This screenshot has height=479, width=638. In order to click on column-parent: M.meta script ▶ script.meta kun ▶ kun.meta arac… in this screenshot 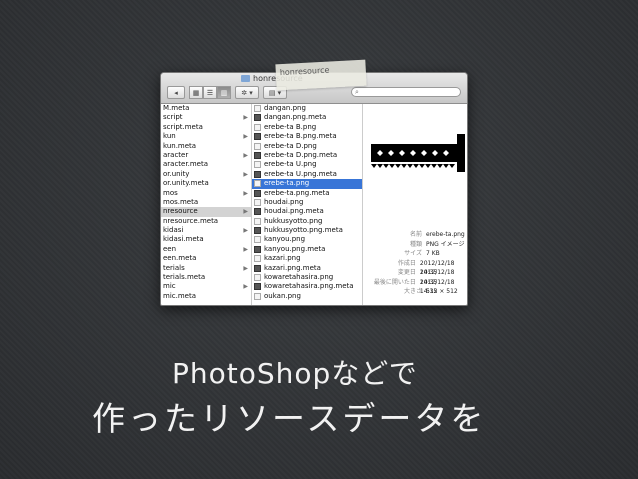, I will do `click(206, 204)`.